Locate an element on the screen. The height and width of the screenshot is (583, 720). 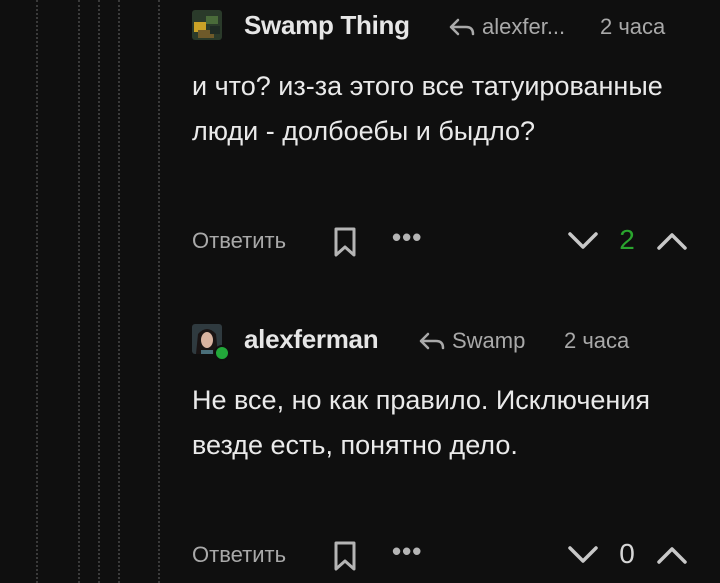
score: 2 is located at coordinates (627, 239).